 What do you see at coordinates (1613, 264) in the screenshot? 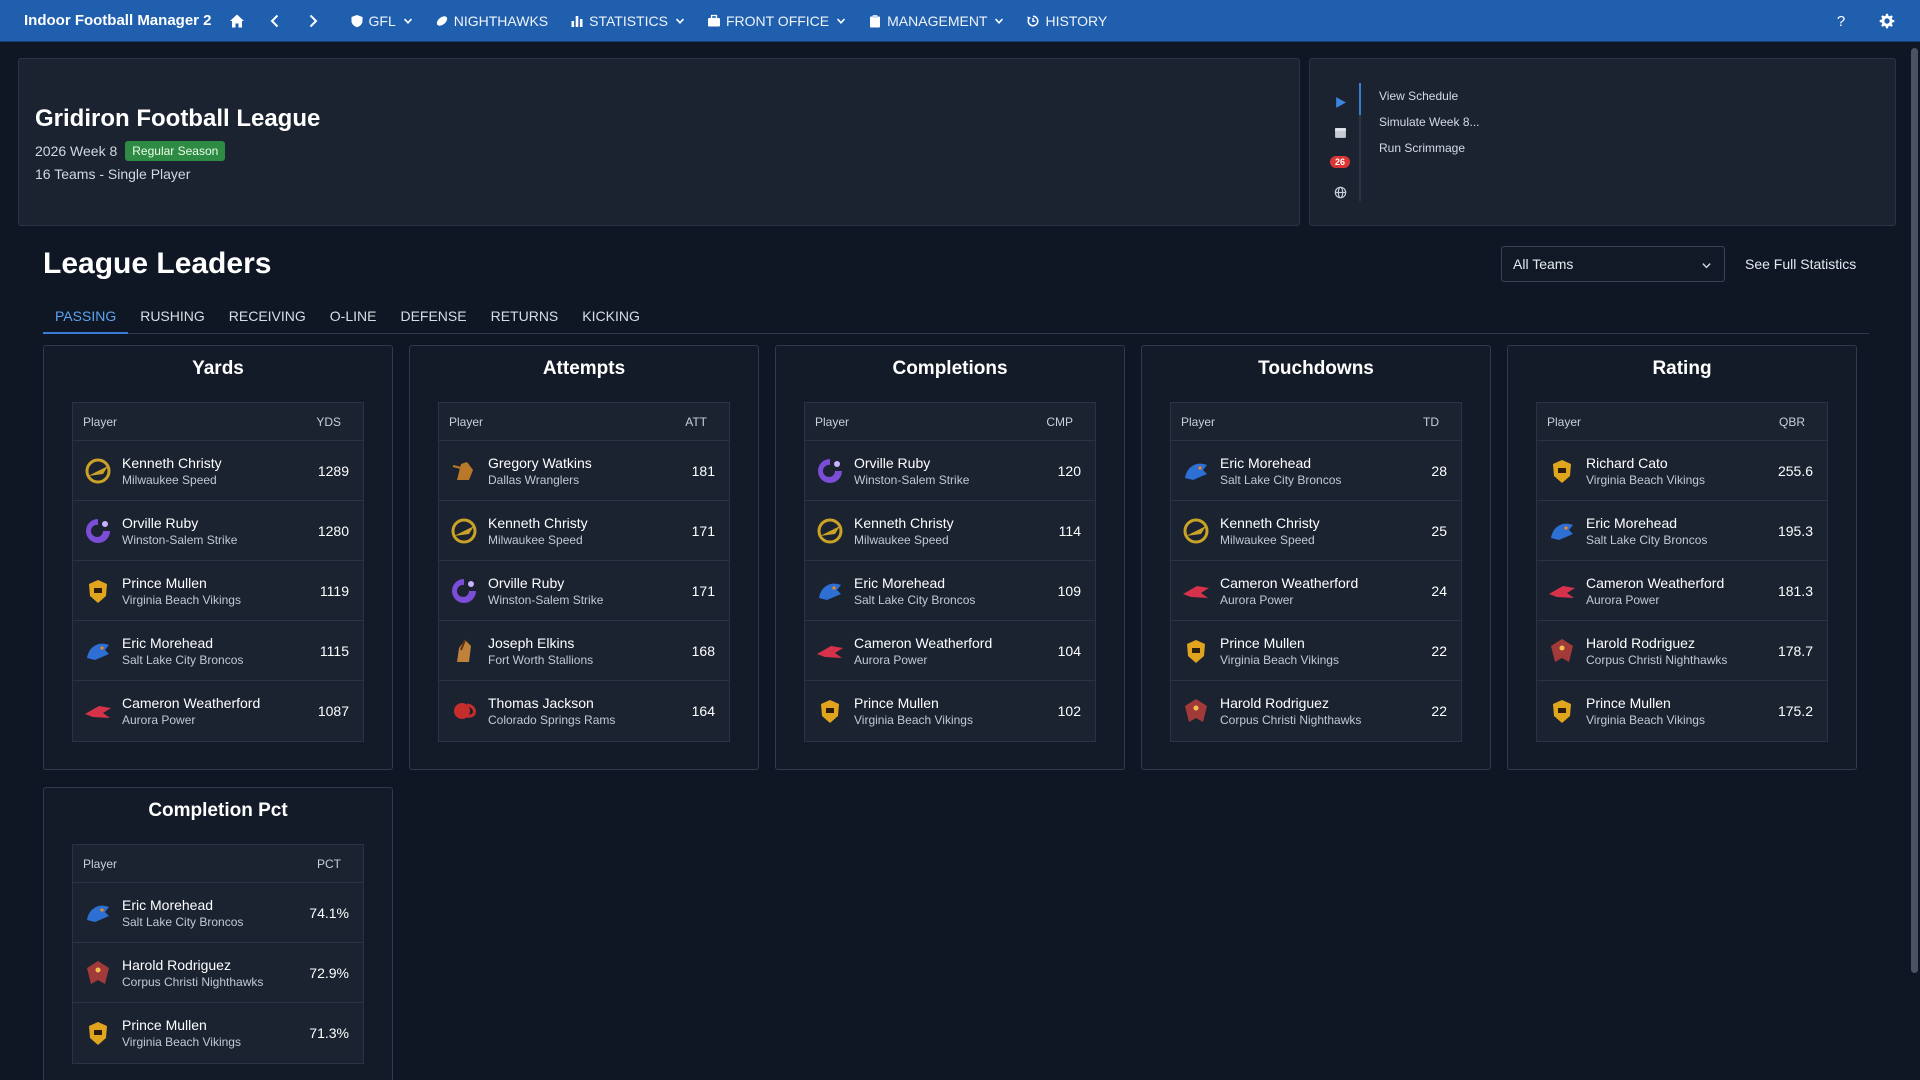
I see `team-filter-select: All Teams` at bounding box center [1613, 264].